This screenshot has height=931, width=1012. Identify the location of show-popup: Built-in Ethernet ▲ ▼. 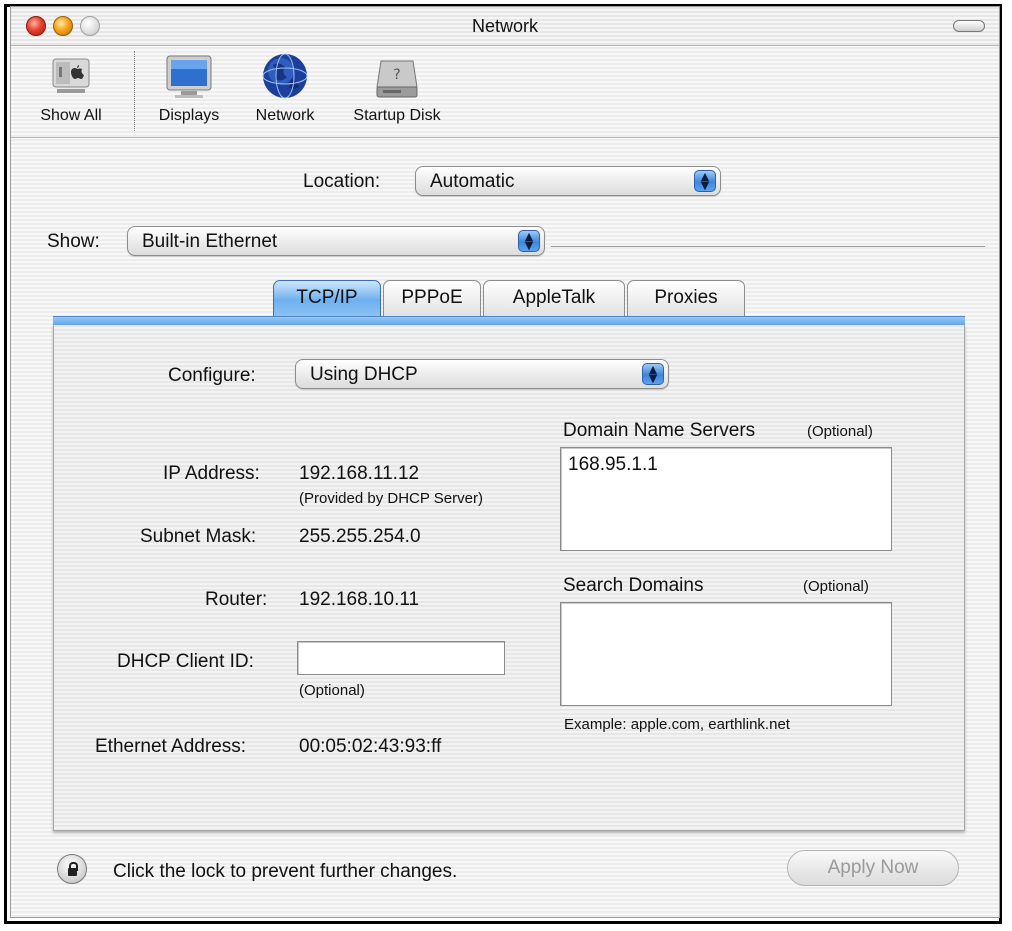
(336, 241).